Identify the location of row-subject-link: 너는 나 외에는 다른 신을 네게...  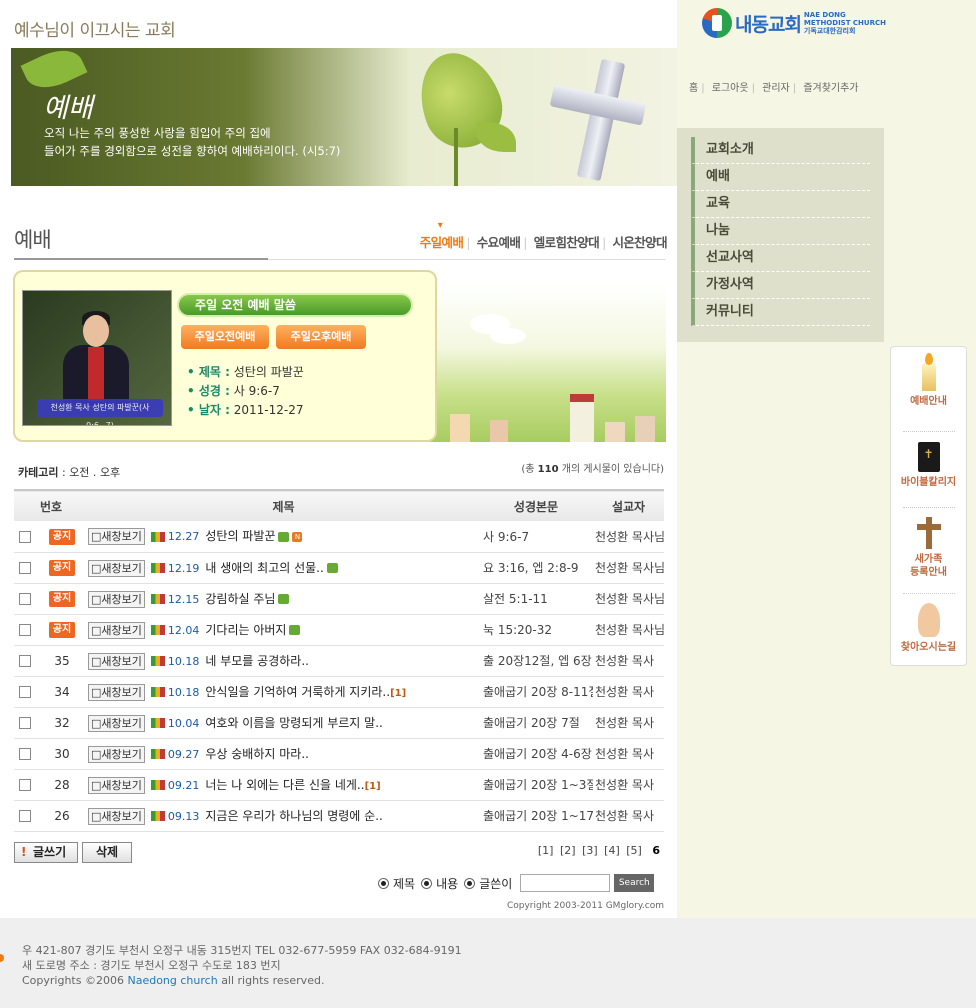
(284, 785).